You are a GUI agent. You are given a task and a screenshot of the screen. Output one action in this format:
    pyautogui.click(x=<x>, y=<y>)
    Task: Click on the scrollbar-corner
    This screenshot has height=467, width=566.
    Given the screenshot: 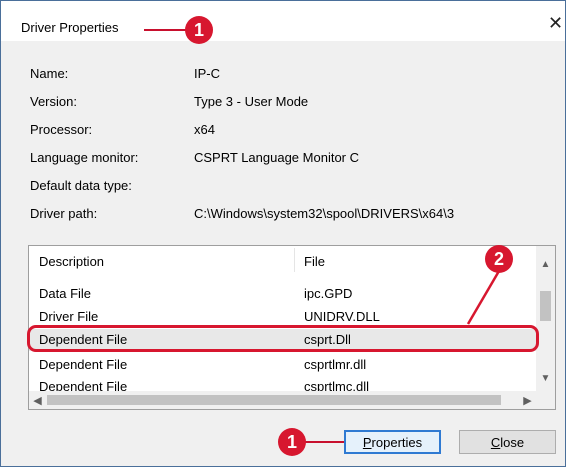 What is the action you would take?
    pyautogui.click(x=545, y=400)
    